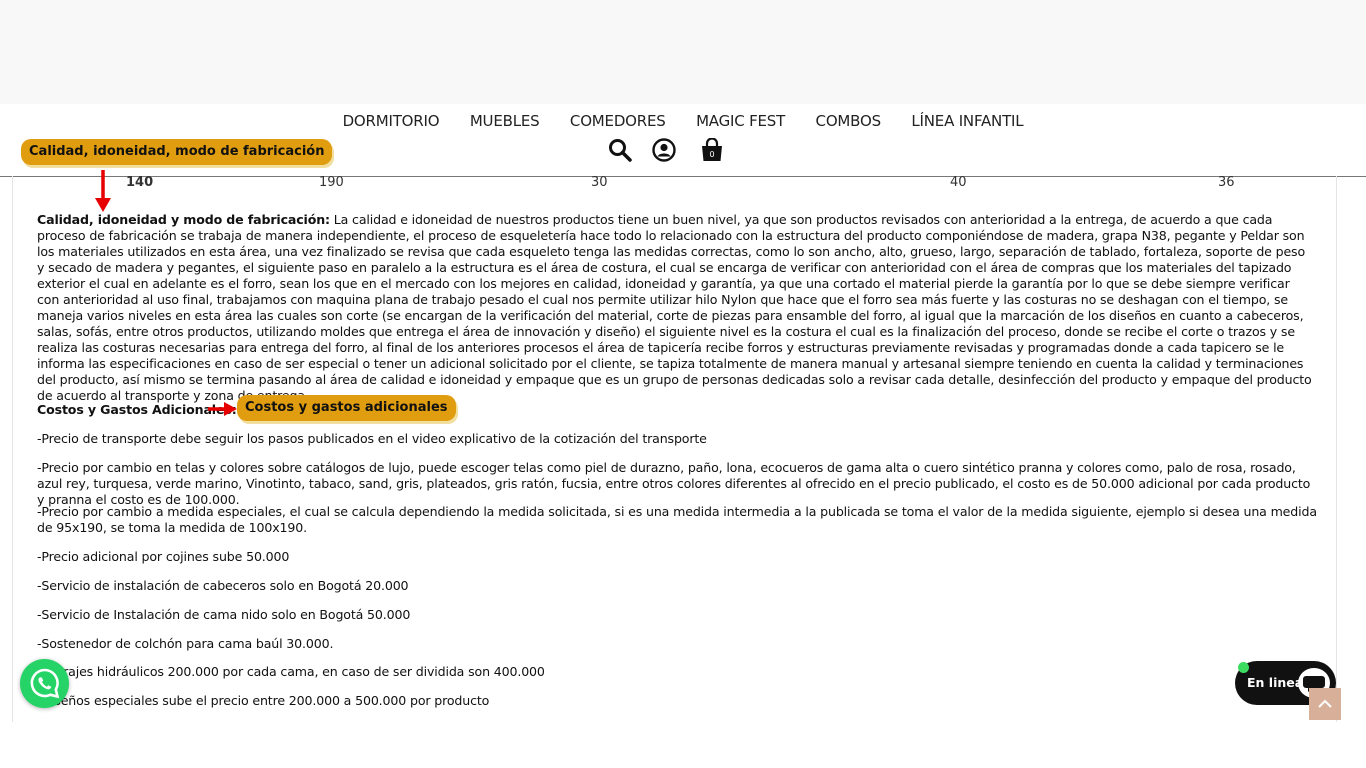  I want to click on chevron-up-icon, so click(1325, 703).